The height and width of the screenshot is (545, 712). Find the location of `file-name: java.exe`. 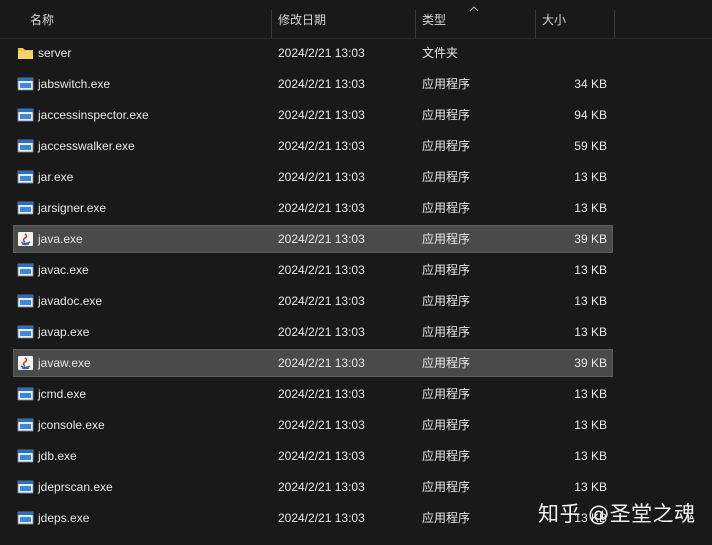

file-name: java.exe is located at coordinates (60, 239).